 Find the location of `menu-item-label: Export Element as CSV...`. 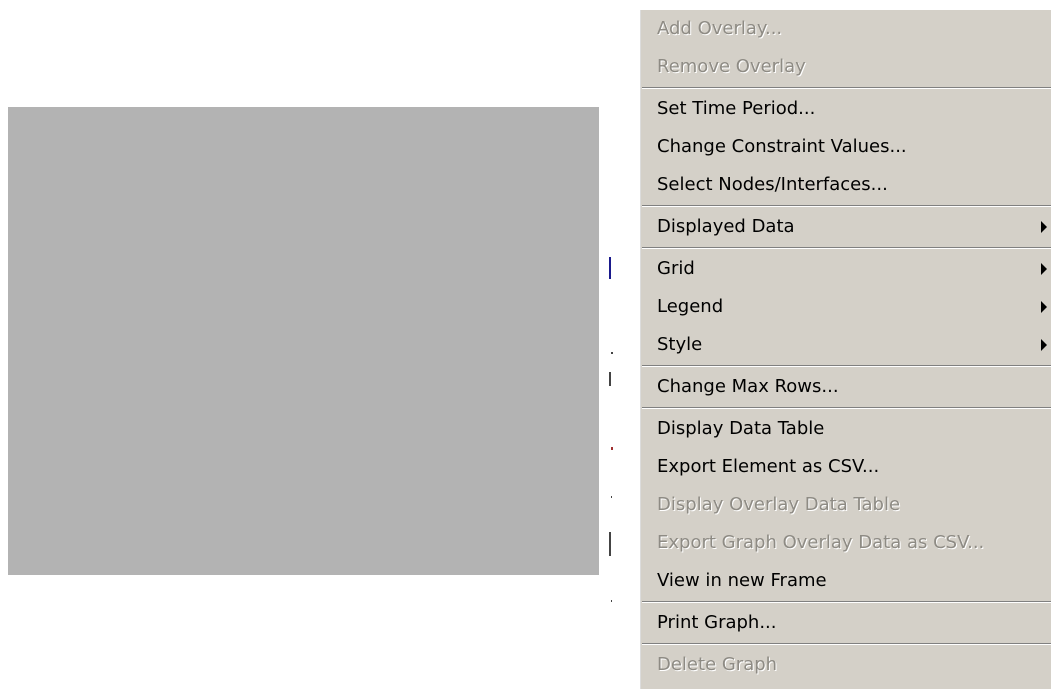

menu-item-label: Export Element as CSV... is located at coordinates (768, 466).